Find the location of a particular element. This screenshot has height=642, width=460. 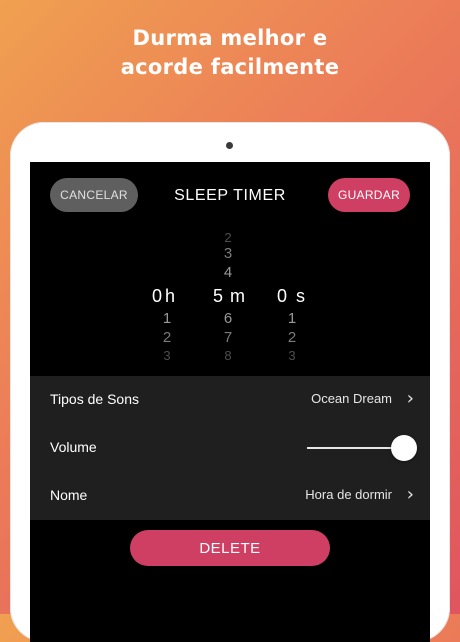

volume-slider-thumb is located at coordinates (404, 448).